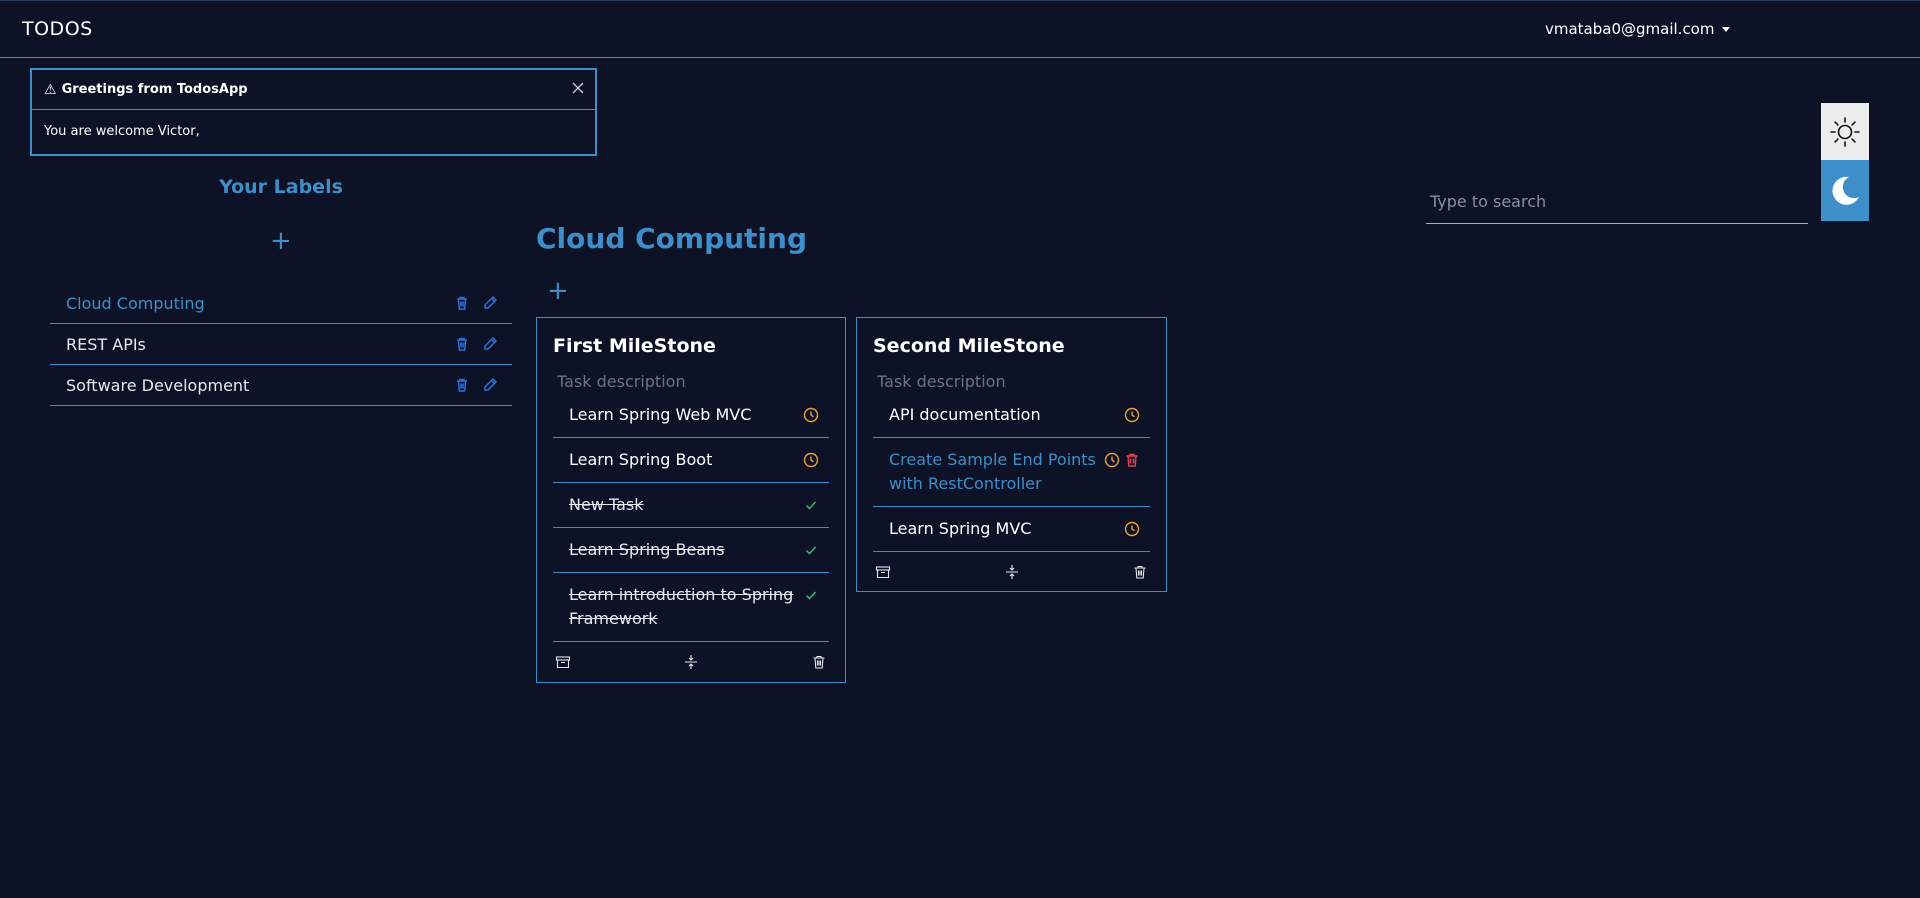  Describe the element at coordinates (122, 131) in the screenshot. I see `toast-message: You are welcome Victor,` at that location.